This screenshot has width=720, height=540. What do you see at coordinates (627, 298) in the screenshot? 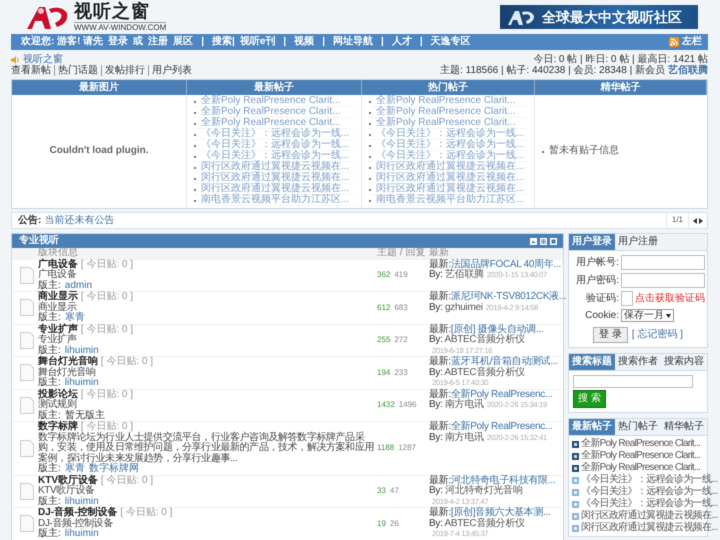
I see `captcha-field` at bounding box center [627, 298].